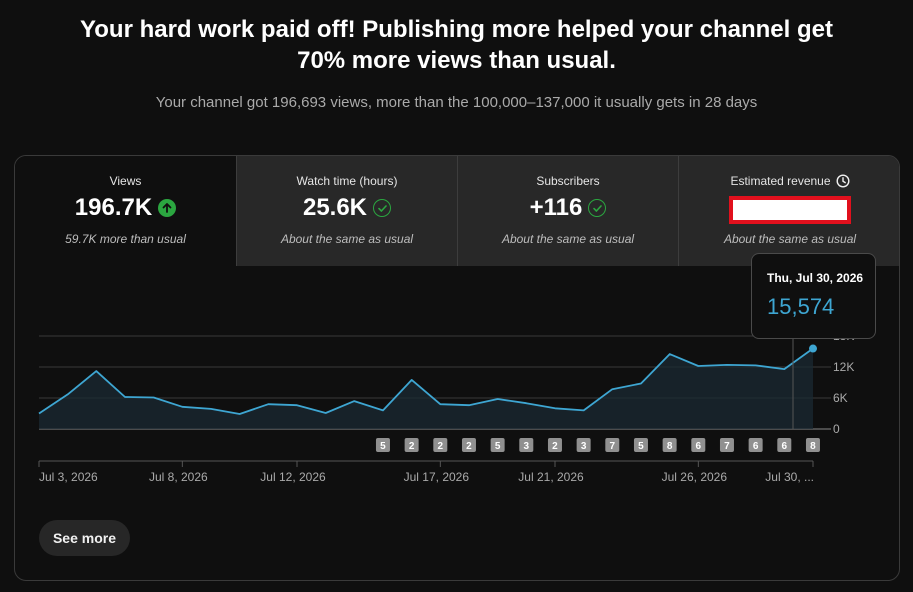 This screenshot has height=592, width=913. I want to click on x-tick-label: Jul 26, 2026, so click(695, 477).